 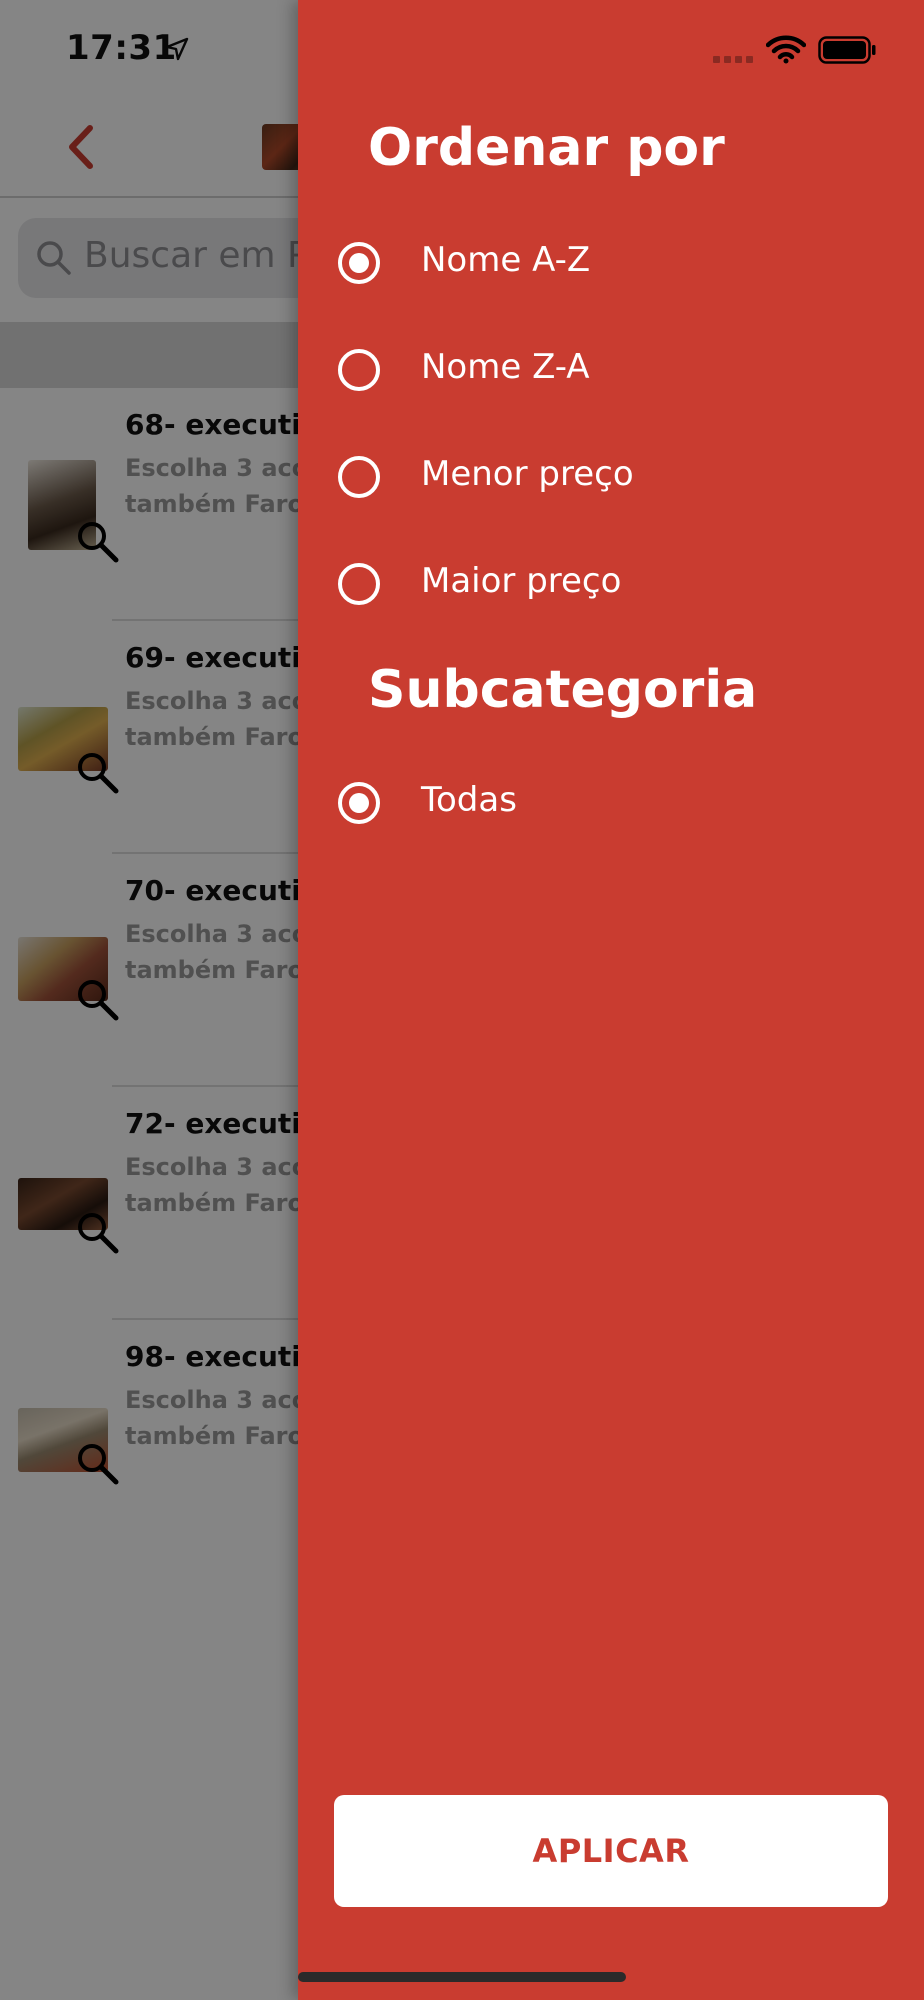 I want to click on order-by-title: Ordenar por, so click(x=546, y=148).